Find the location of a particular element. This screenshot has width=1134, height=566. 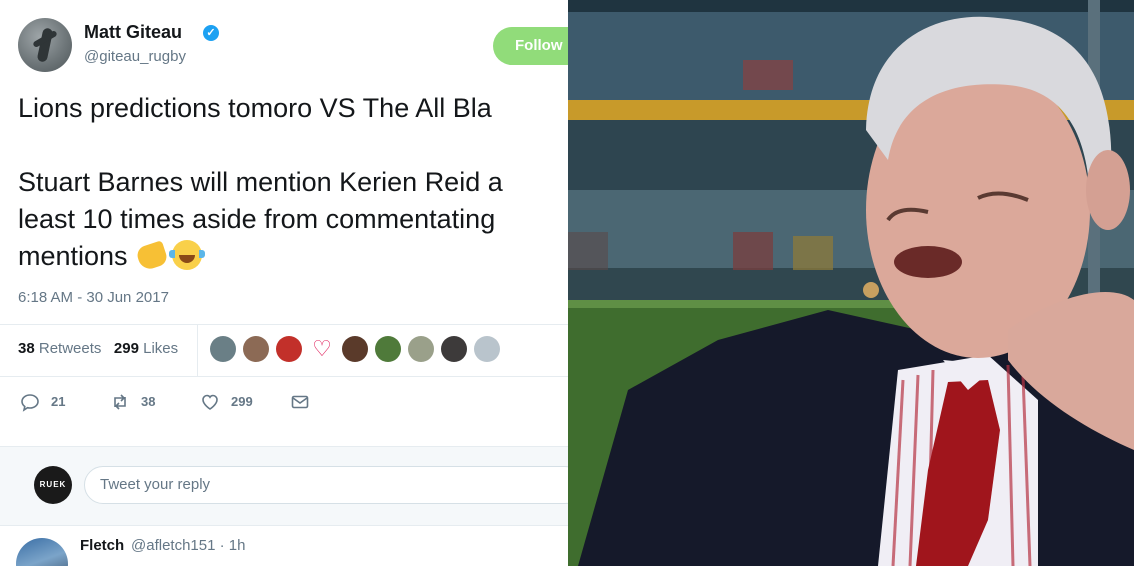

reply-author-name: Fletch is located at coordinates (102, 545).